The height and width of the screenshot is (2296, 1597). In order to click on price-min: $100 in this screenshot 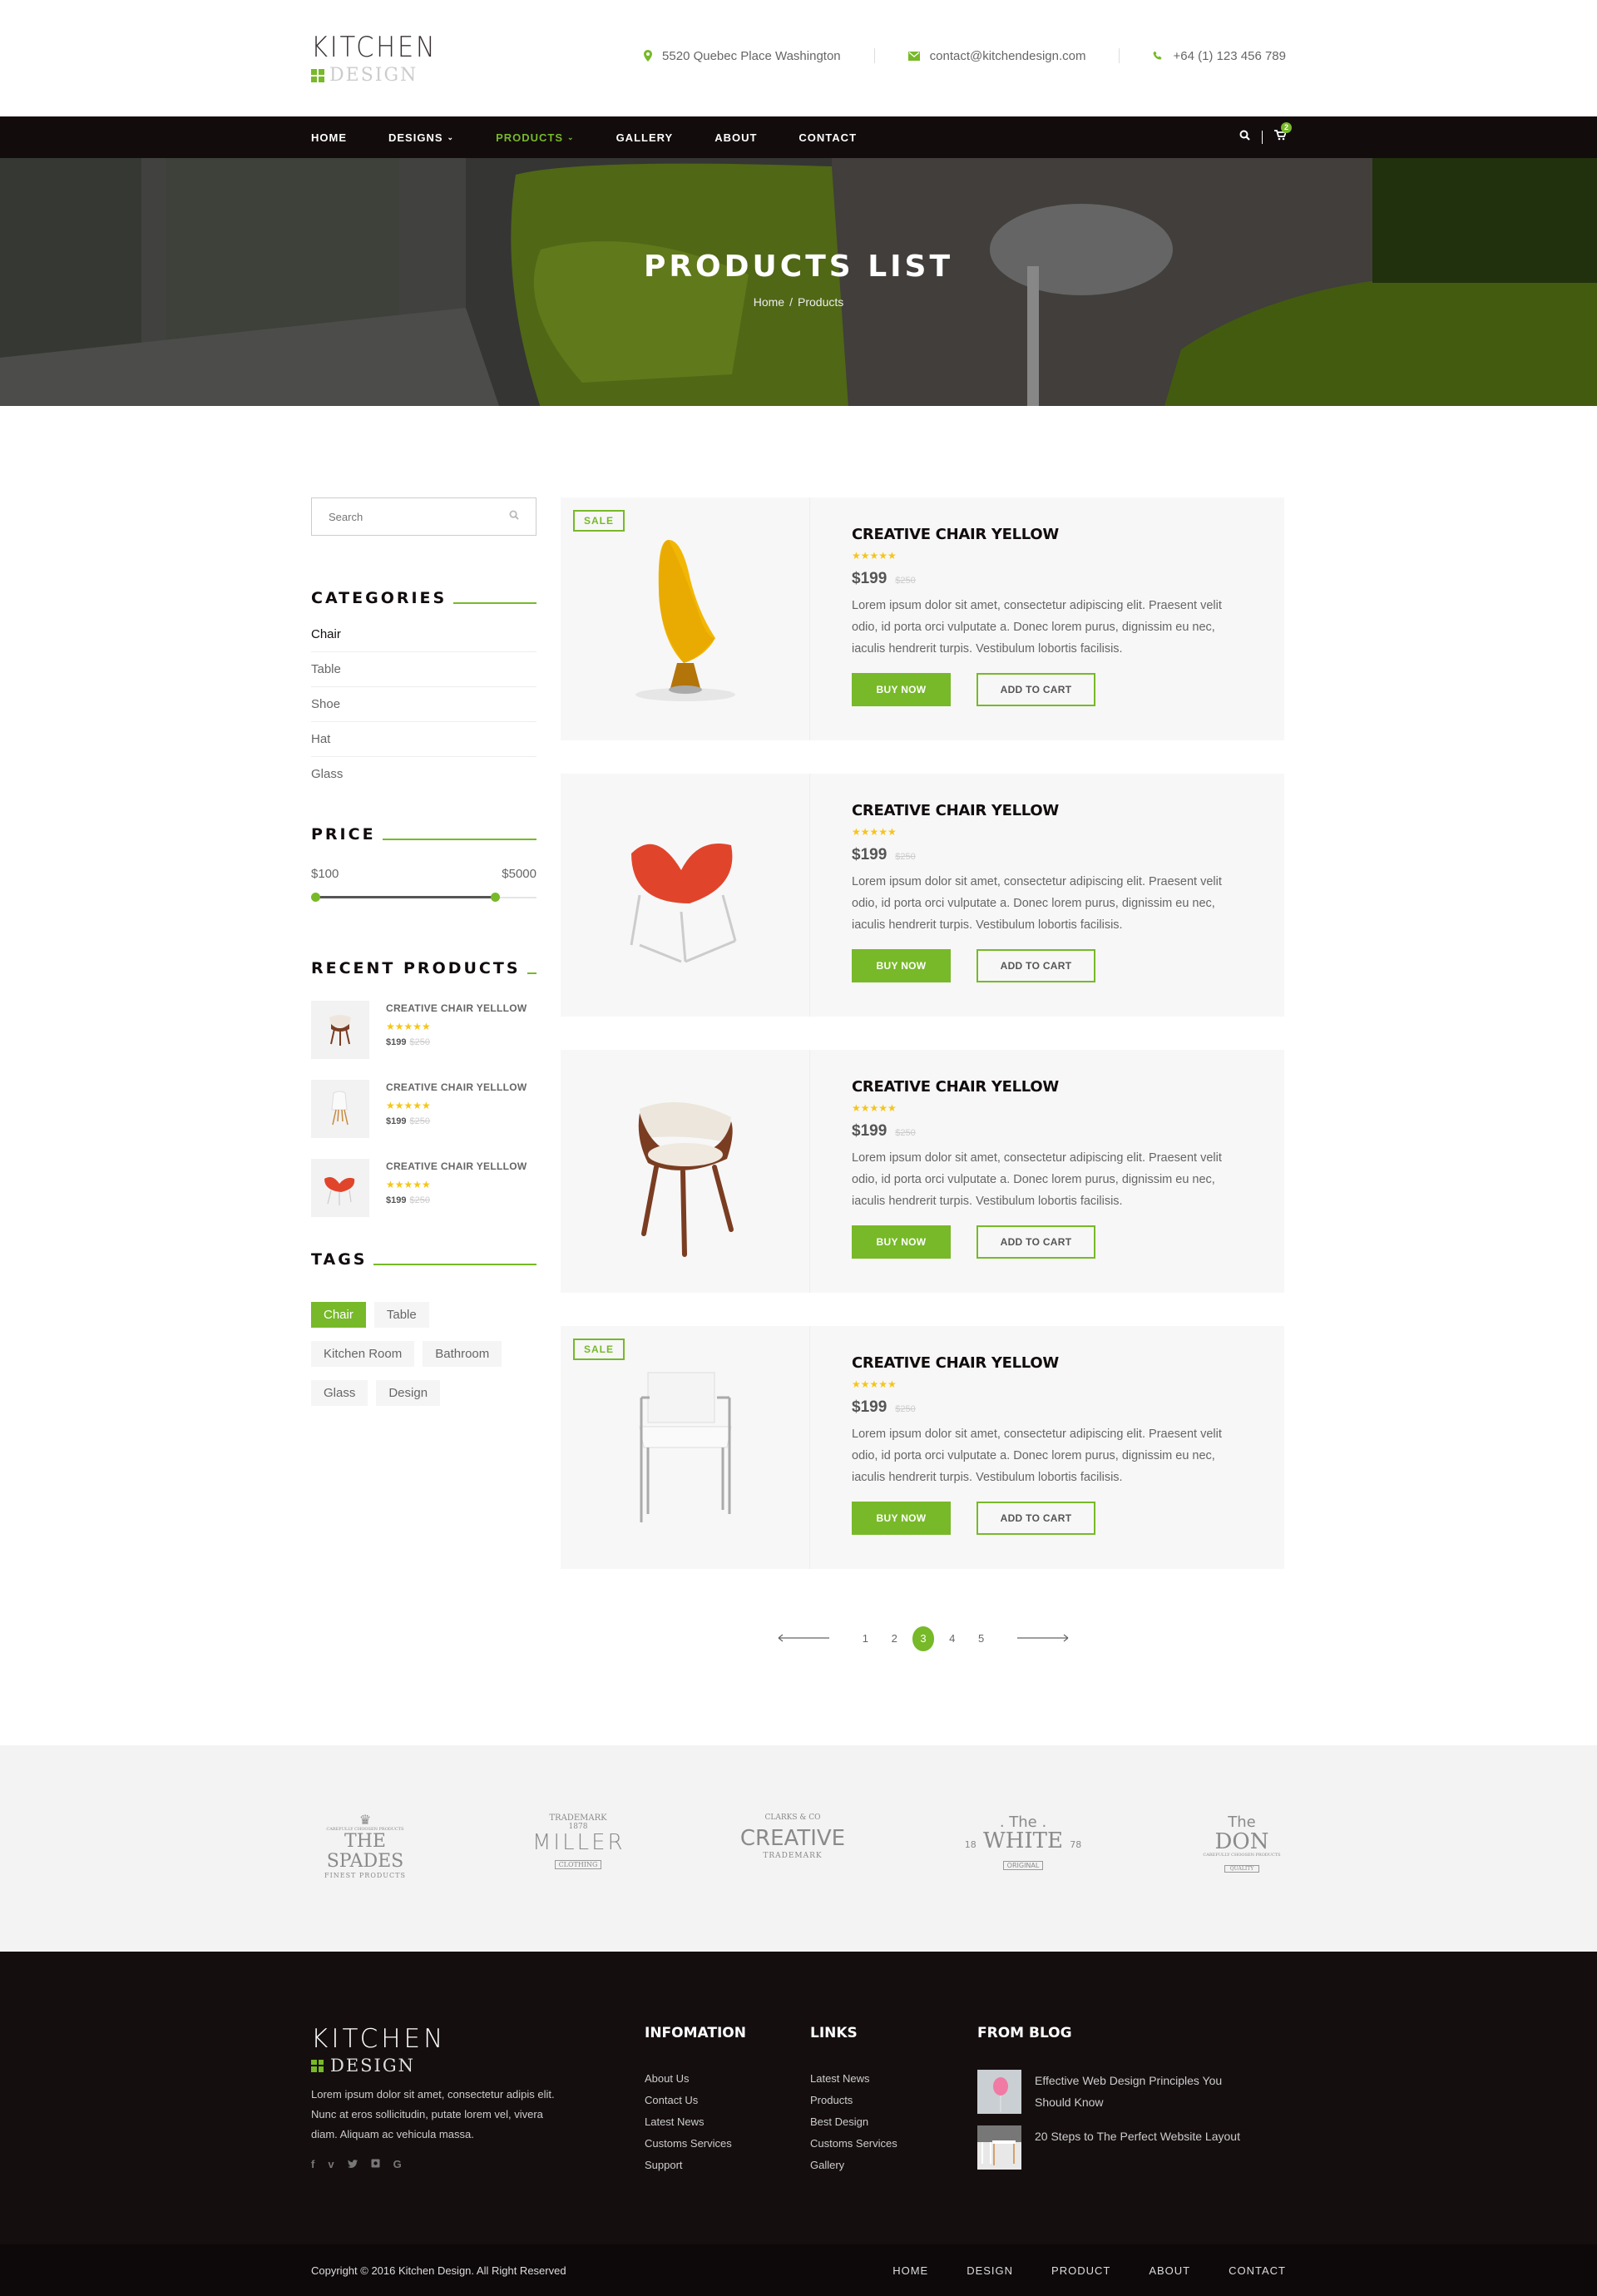, I will do `click(325, 874)`.